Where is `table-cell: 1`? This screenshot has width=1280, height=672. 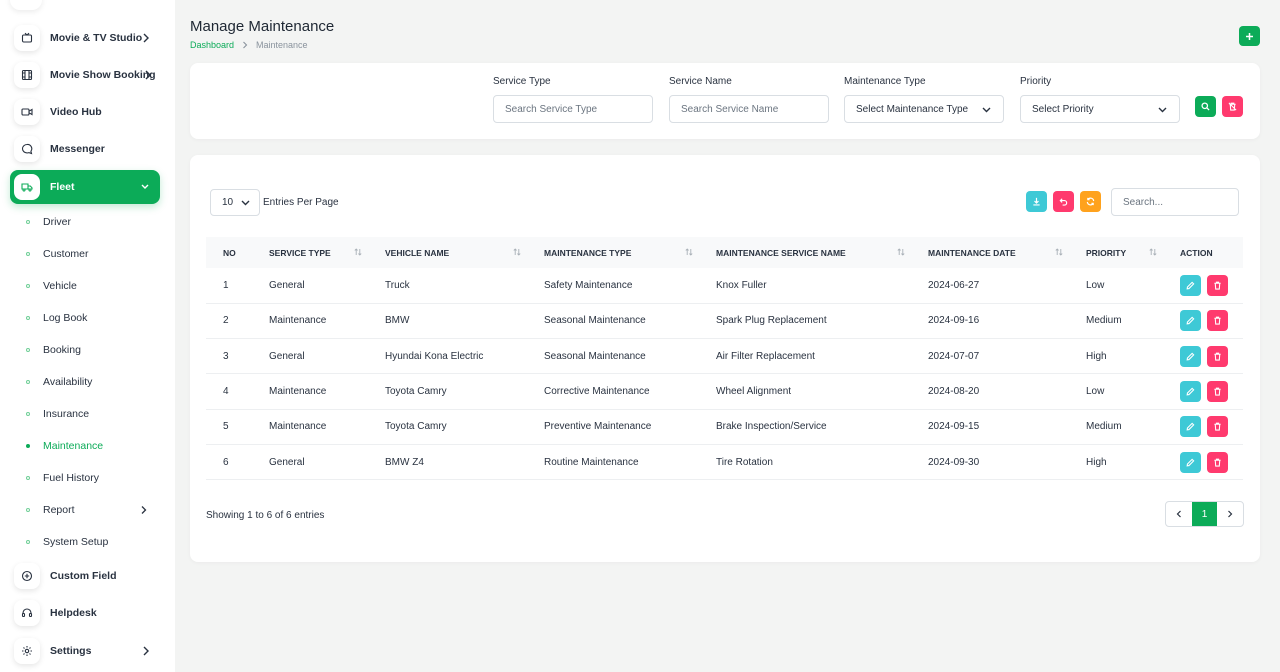 table-cell: 1 is located at coordinates (226, 285).